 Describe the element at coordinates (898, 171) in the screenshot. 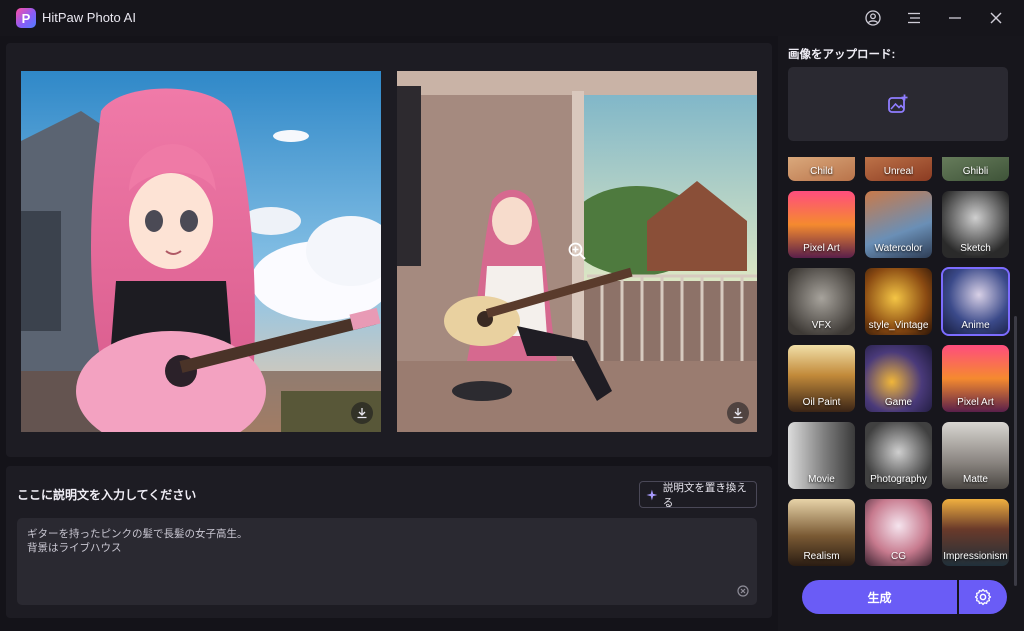

I see `style-label: Unreal` at that location.